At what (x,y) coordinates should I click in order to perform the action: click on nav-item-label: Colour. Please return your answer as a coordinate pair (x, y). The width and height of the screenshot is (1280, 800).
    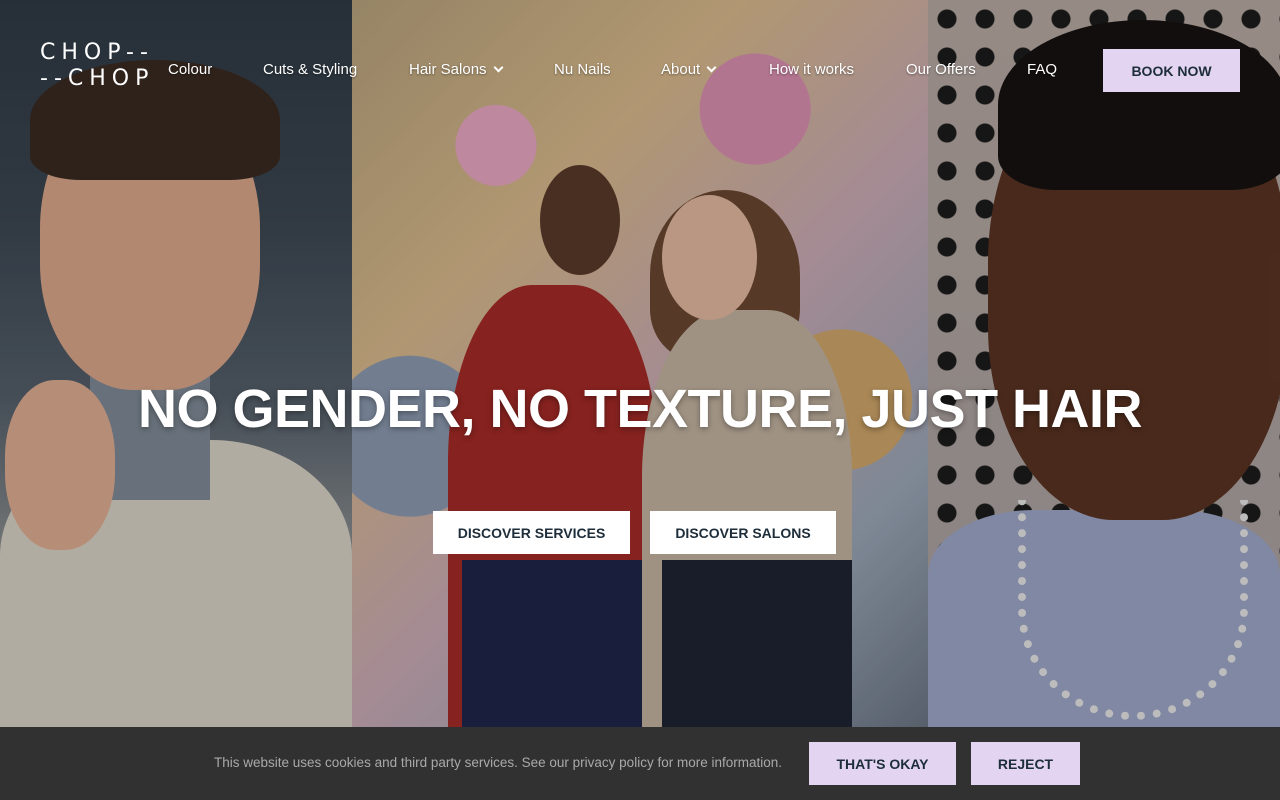
    Looking at the image, I should click on (190, 69).